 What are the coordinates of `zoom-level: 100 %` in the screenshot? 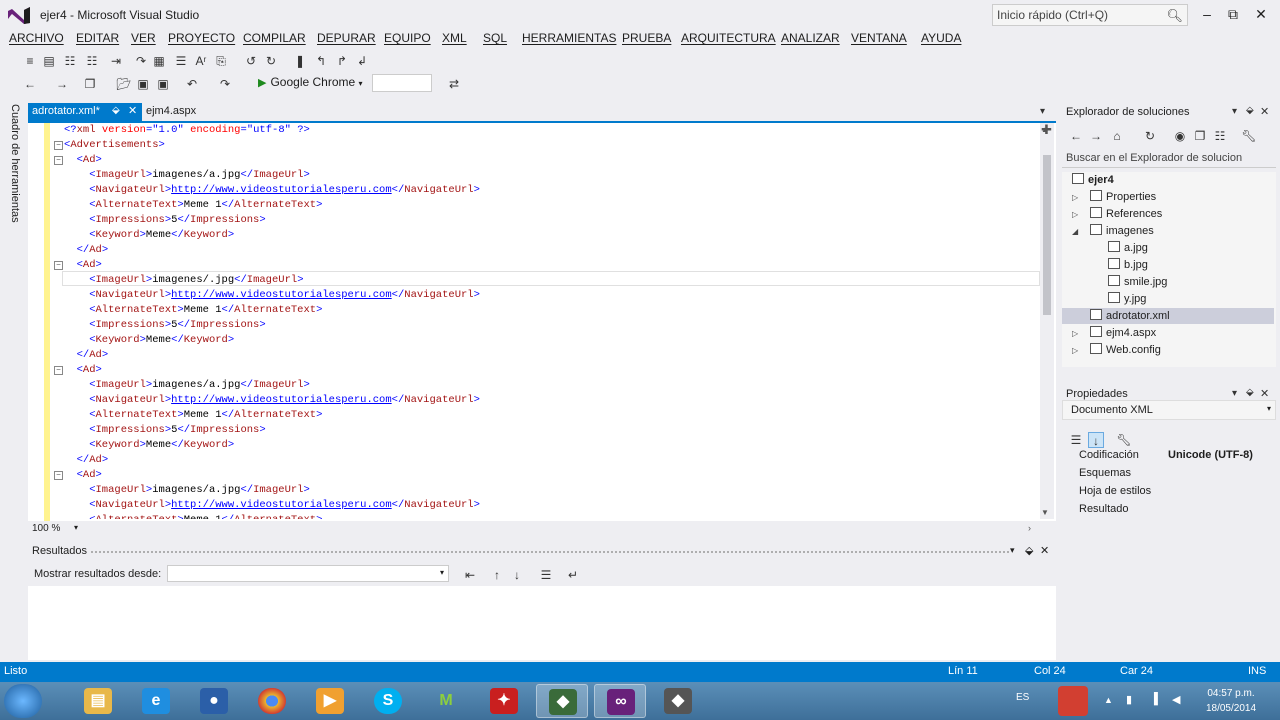 It's located at (46, 528).